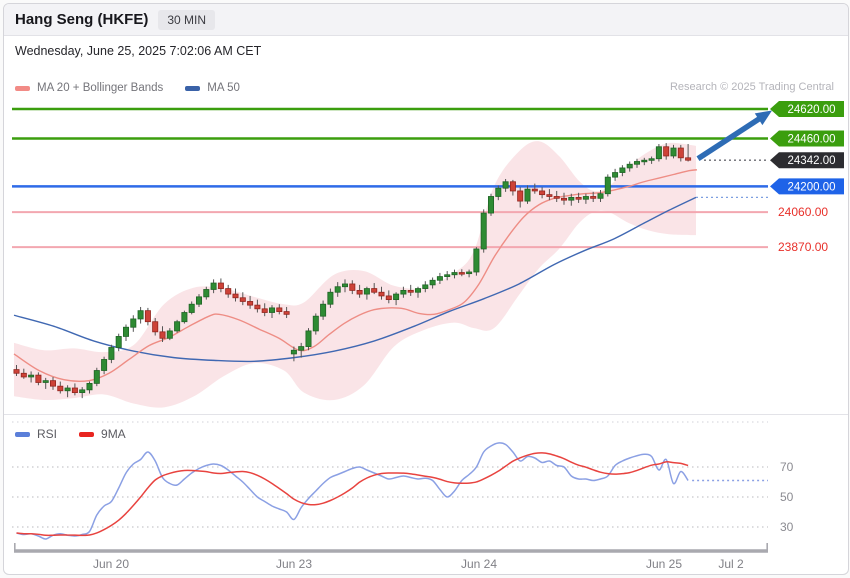  What do you see at coordinates (138, 51) in the screenshot?
I see `datetime-text: Wednesday, June 25, 2025 7:02:06 AM CET` at bounding box center [138, 51].